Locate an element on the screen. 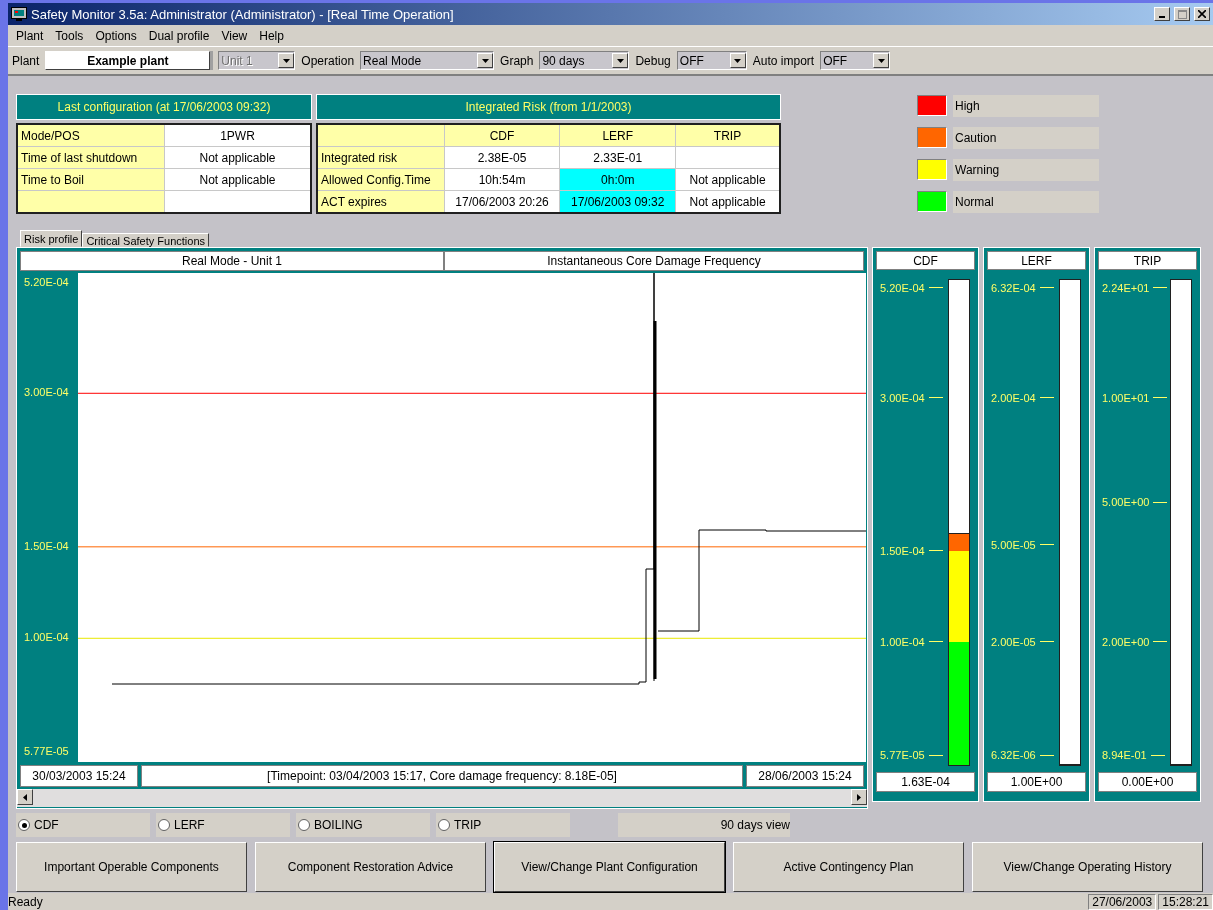 The height and width of the screenshot is (910, 1213). status-time: 15:28:21 is located at coordinates (1185, 901).